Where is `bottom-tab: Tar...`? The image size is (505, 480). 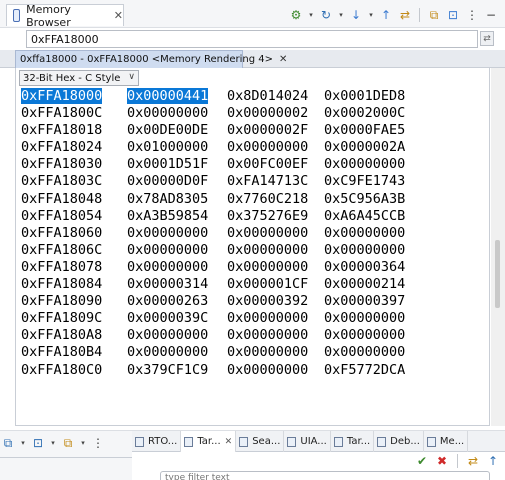 bottom-tab: Tar... is located at coordinates (353, 441).